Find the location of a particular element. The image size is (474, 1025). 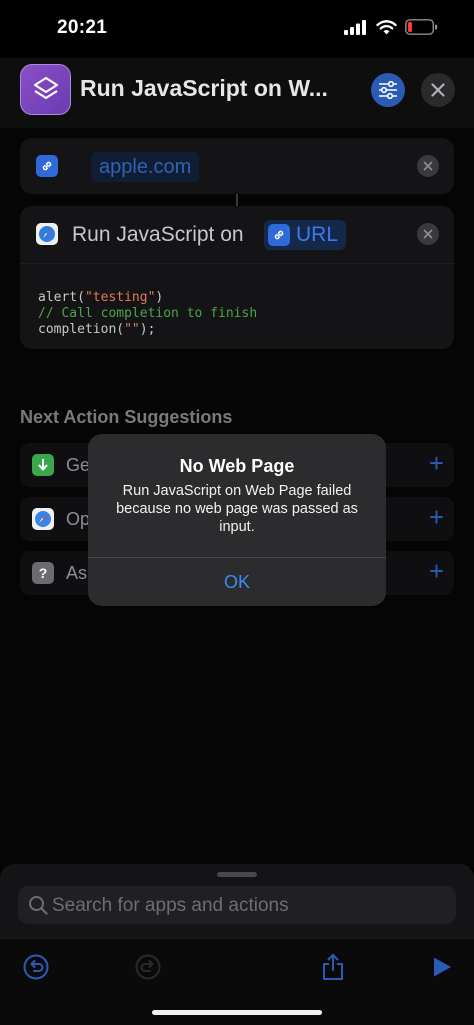

question-icon: ? is located at coordinates (43, 573).